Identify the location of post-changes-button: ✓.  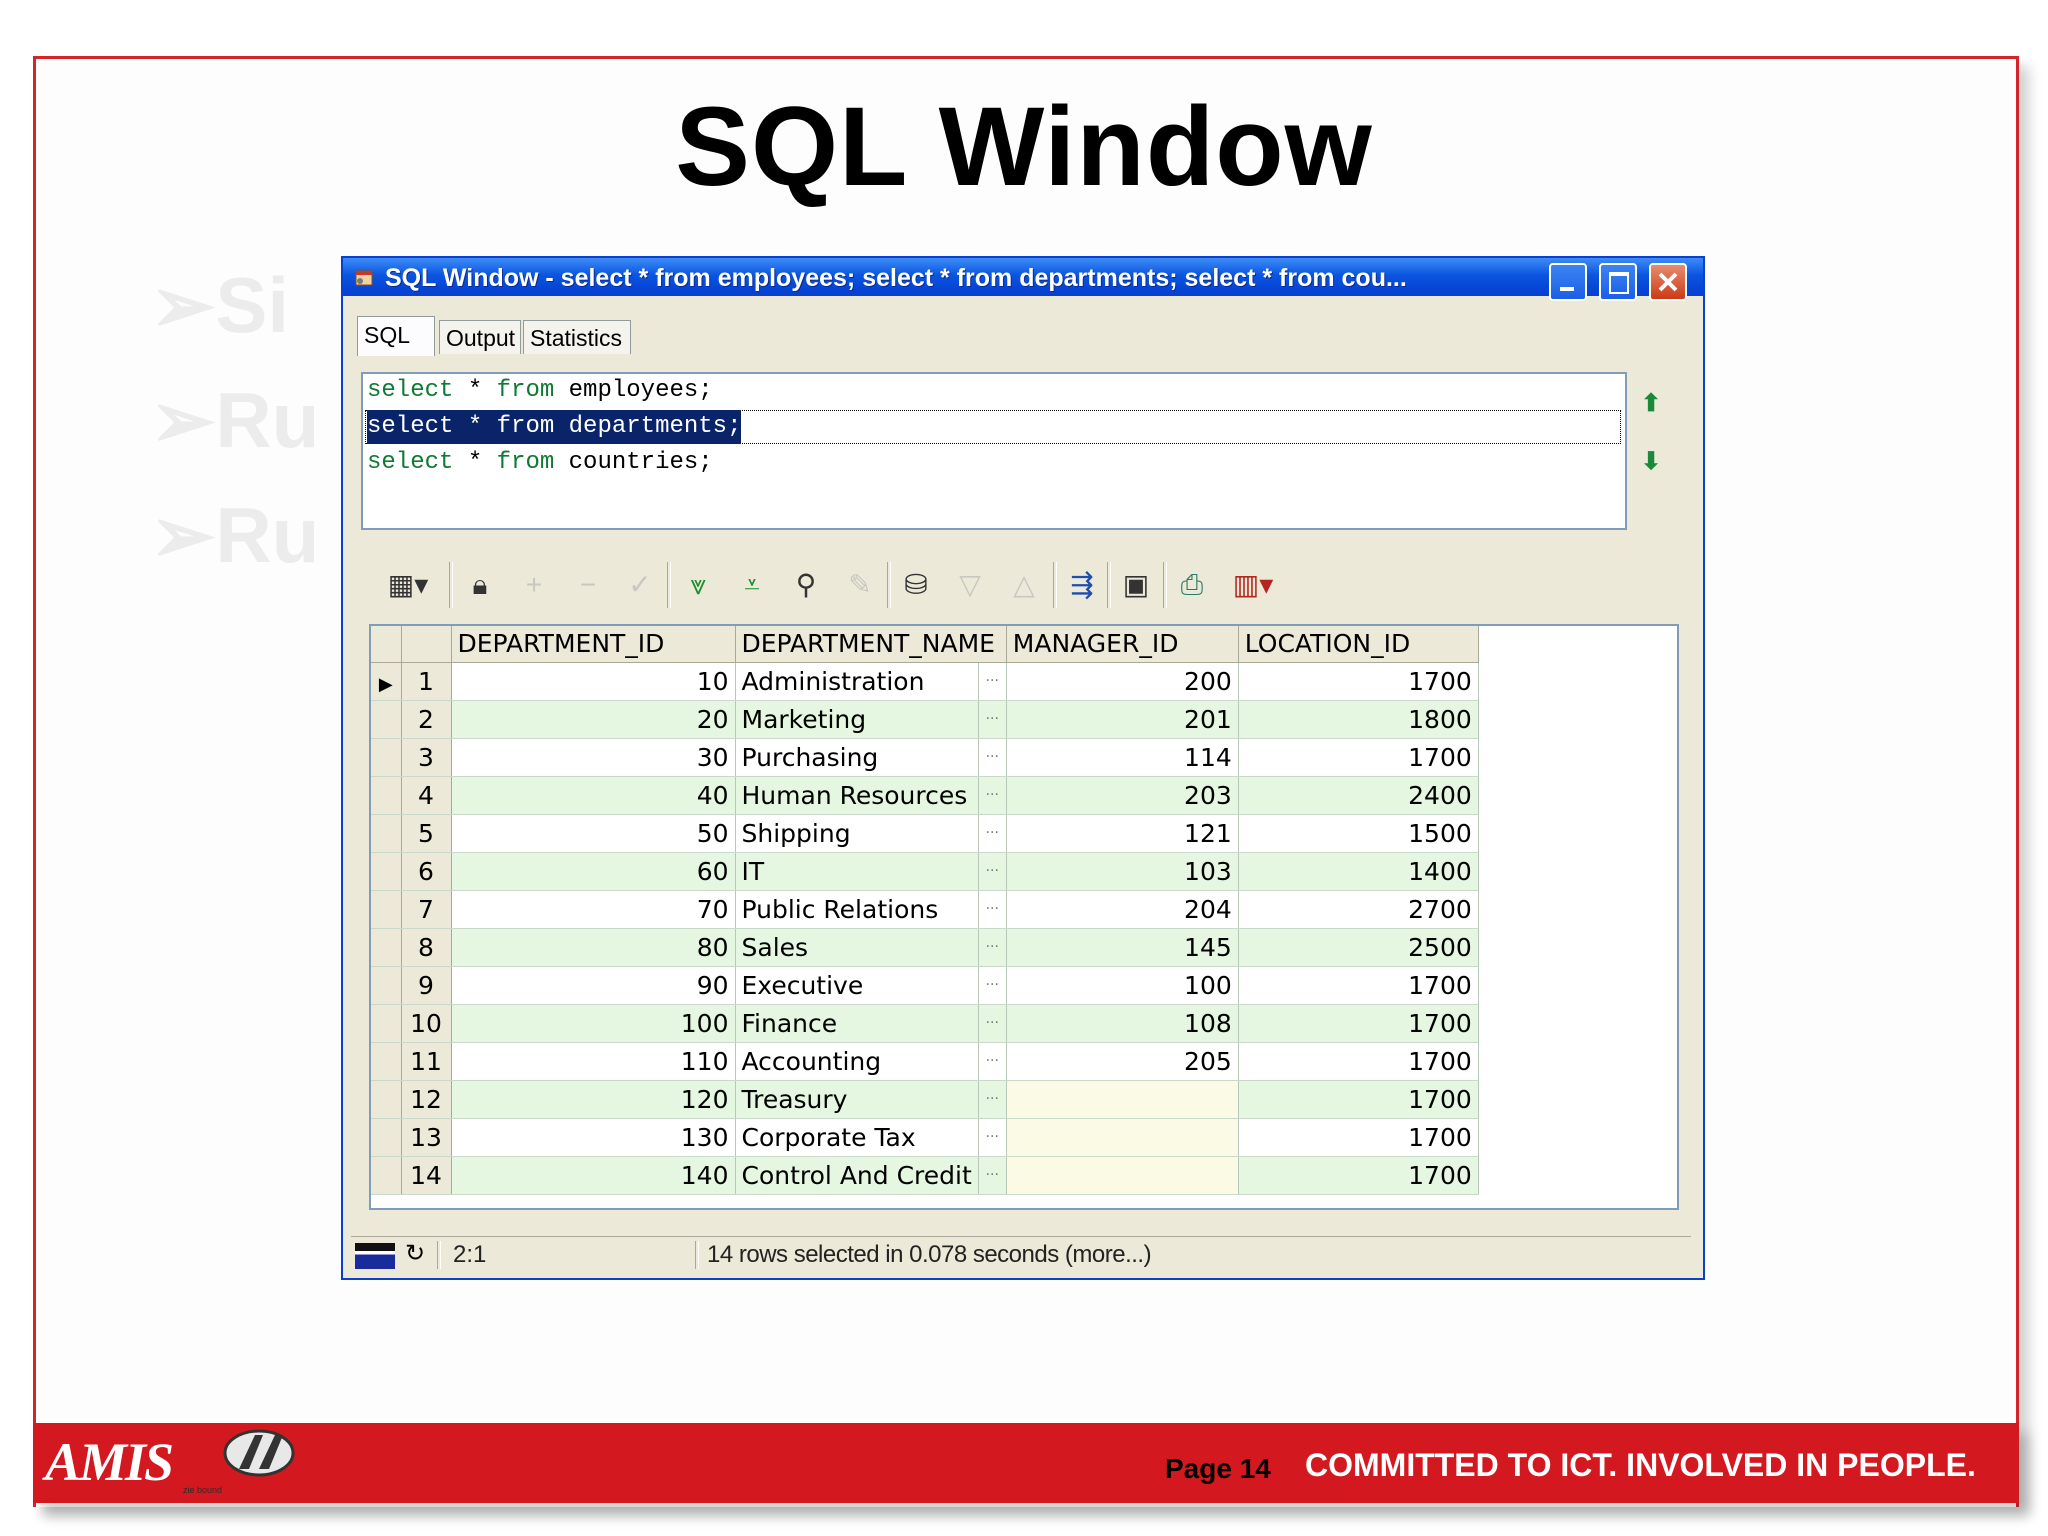
(640, 585).